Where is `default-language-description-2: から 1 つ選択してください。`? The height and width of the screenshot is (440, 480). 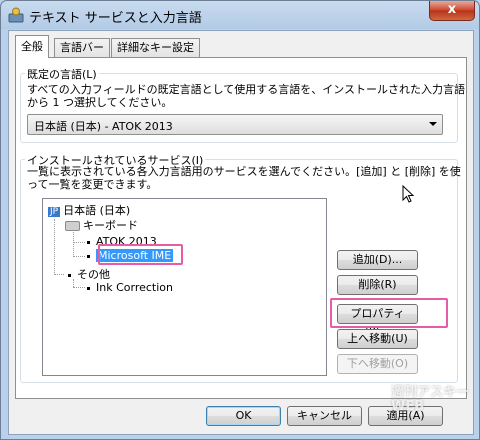 default-language-description-2: から 1 つ選択してください。 is located at coordinates (100, 102).